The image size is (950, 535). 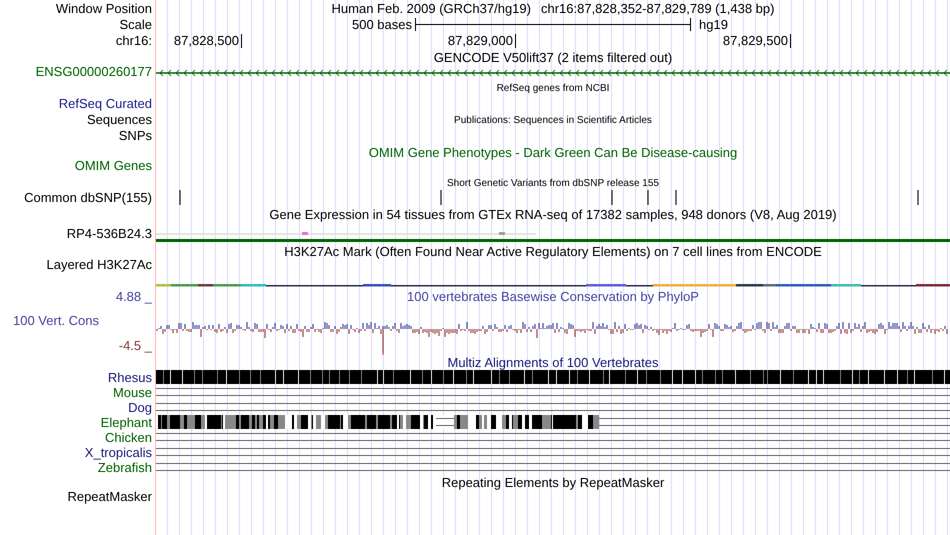 I want to click on track-title: Publications: Sequences in Scientific Articles, so click(x=553, y=121).